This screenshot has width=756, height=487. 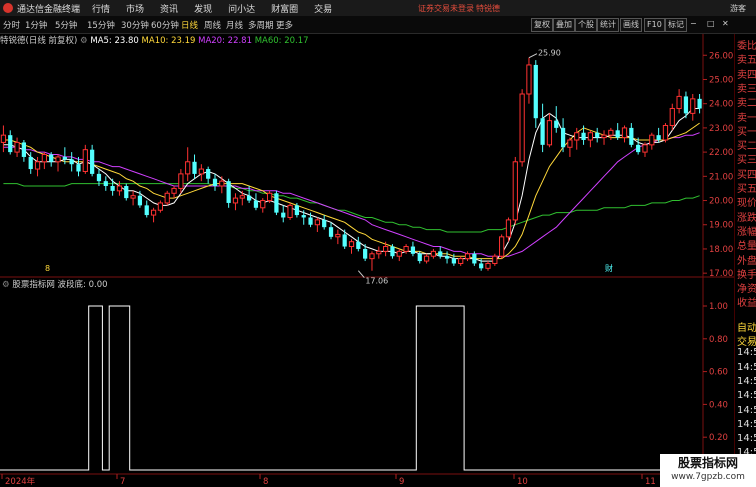 What do you see at coordinates (549, 53) in the screenshot?
I see `high-marker-label: 25.90` at bounding box center [549, 53].